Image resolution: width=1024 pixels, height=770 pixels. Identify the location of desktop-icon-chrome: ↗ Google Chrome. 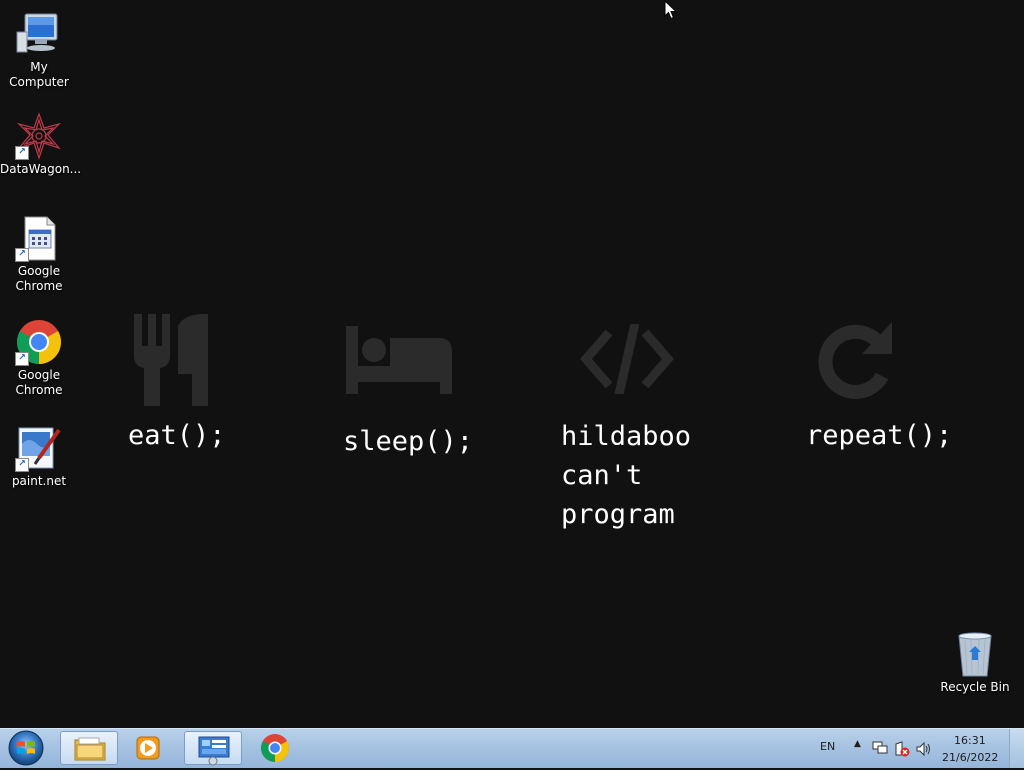
(39, 358).